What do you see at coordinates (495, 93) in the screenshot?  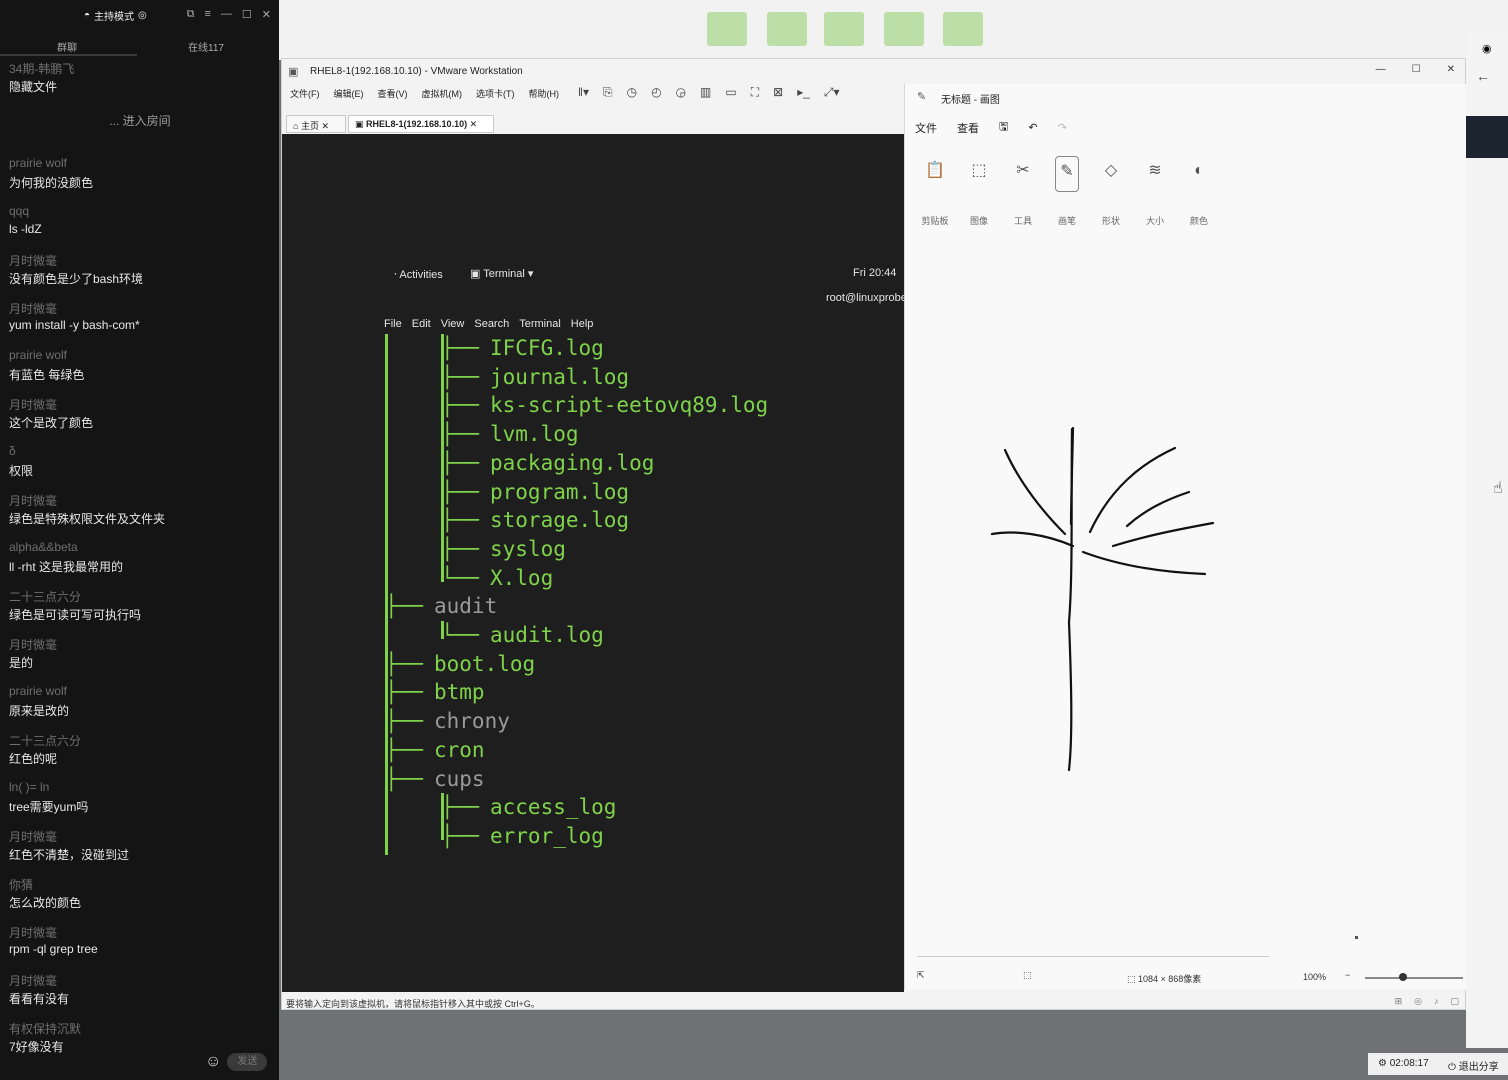 I see `vmware-menu-item: 选项卡(T)` at bounding box center [495, 93].